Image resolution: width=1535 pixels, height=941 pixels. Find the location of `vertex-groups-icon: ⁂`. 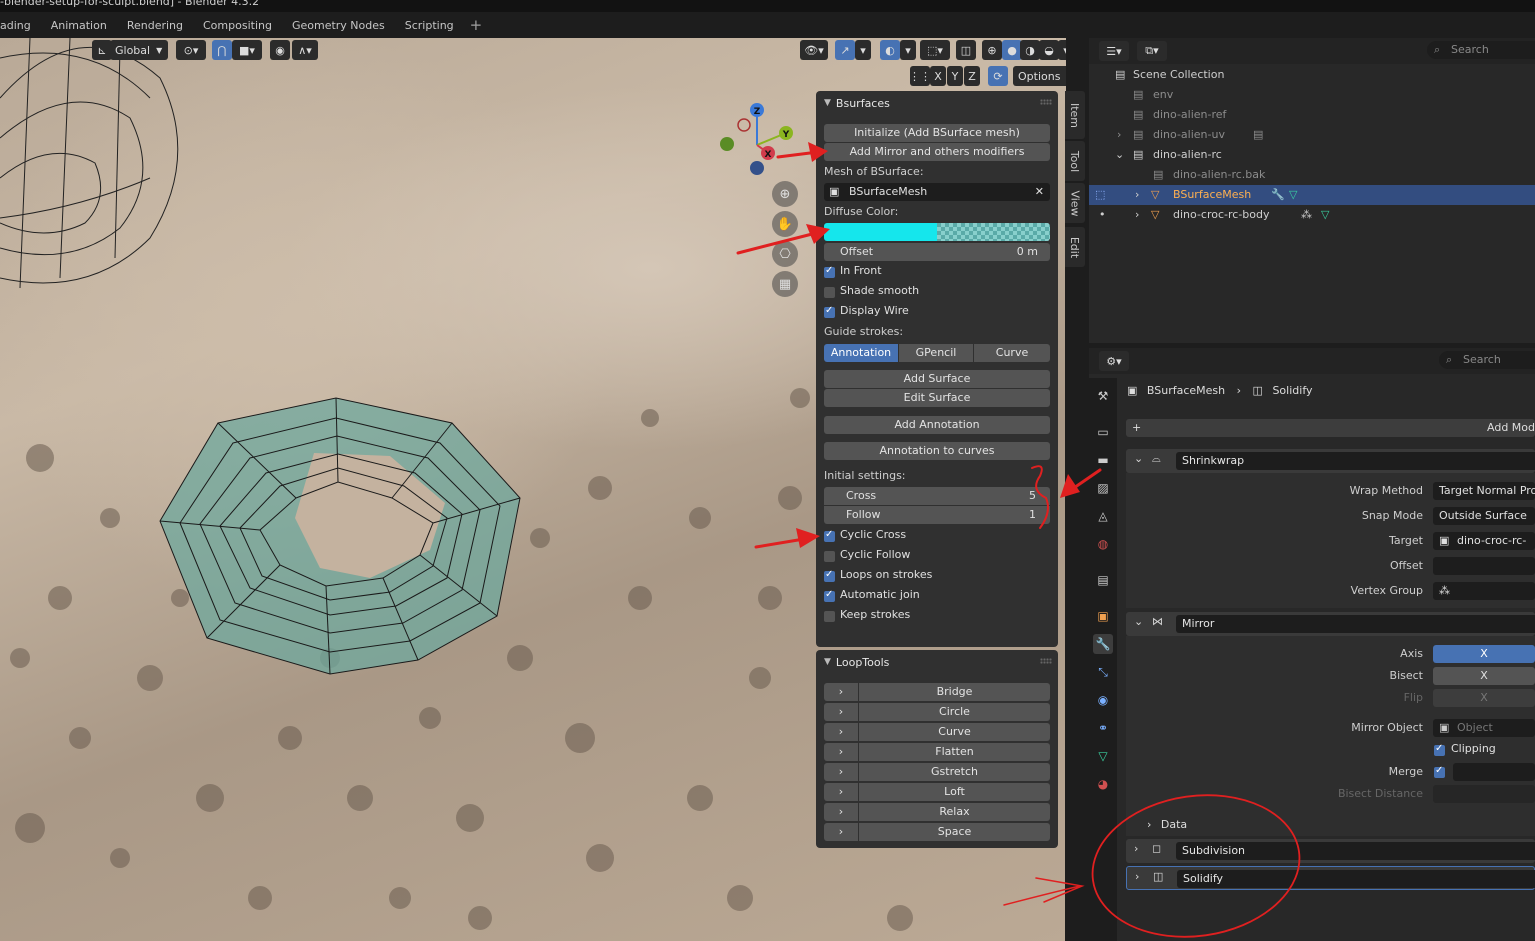

vertex-groups-icon: ⁂ is located at coordinates (1306, 215).